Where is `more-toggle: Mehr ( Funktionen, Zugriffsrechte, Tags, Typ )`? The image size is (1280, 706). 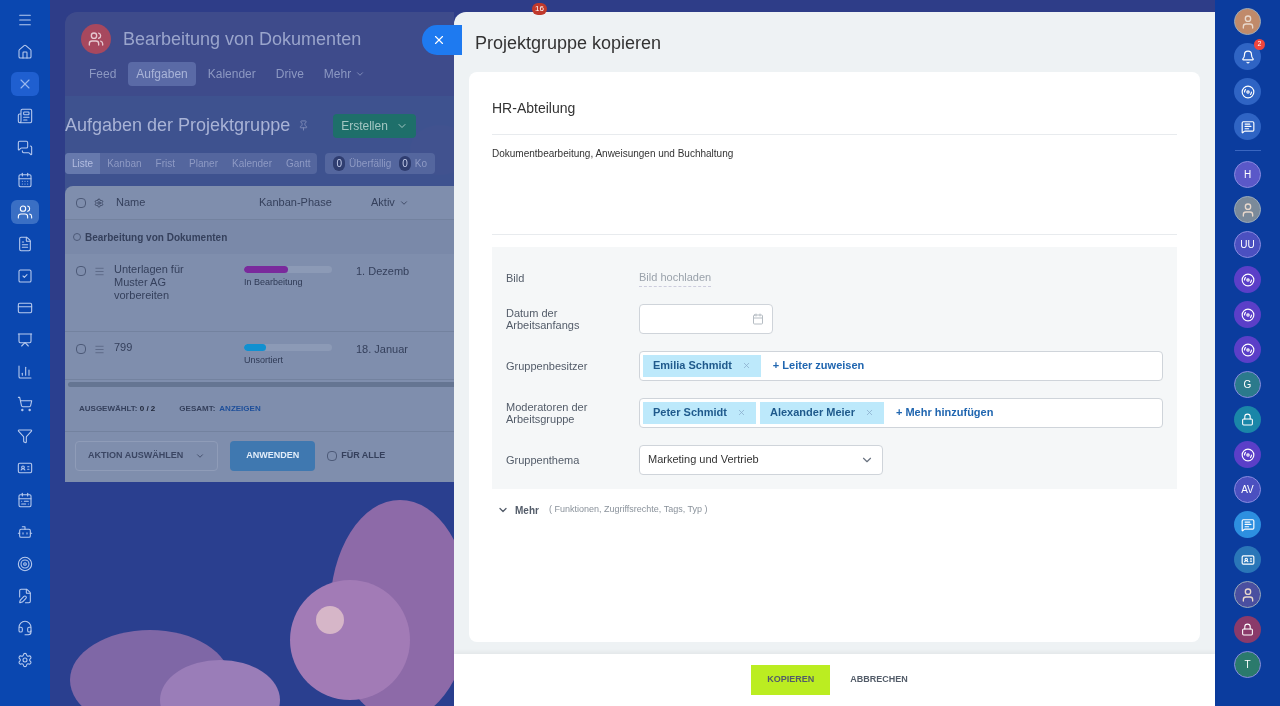 more-toggle: Mehr ( Funktionen, Zugriffsrechte, Tags, Typ ) is located at coordinates (602, 510).